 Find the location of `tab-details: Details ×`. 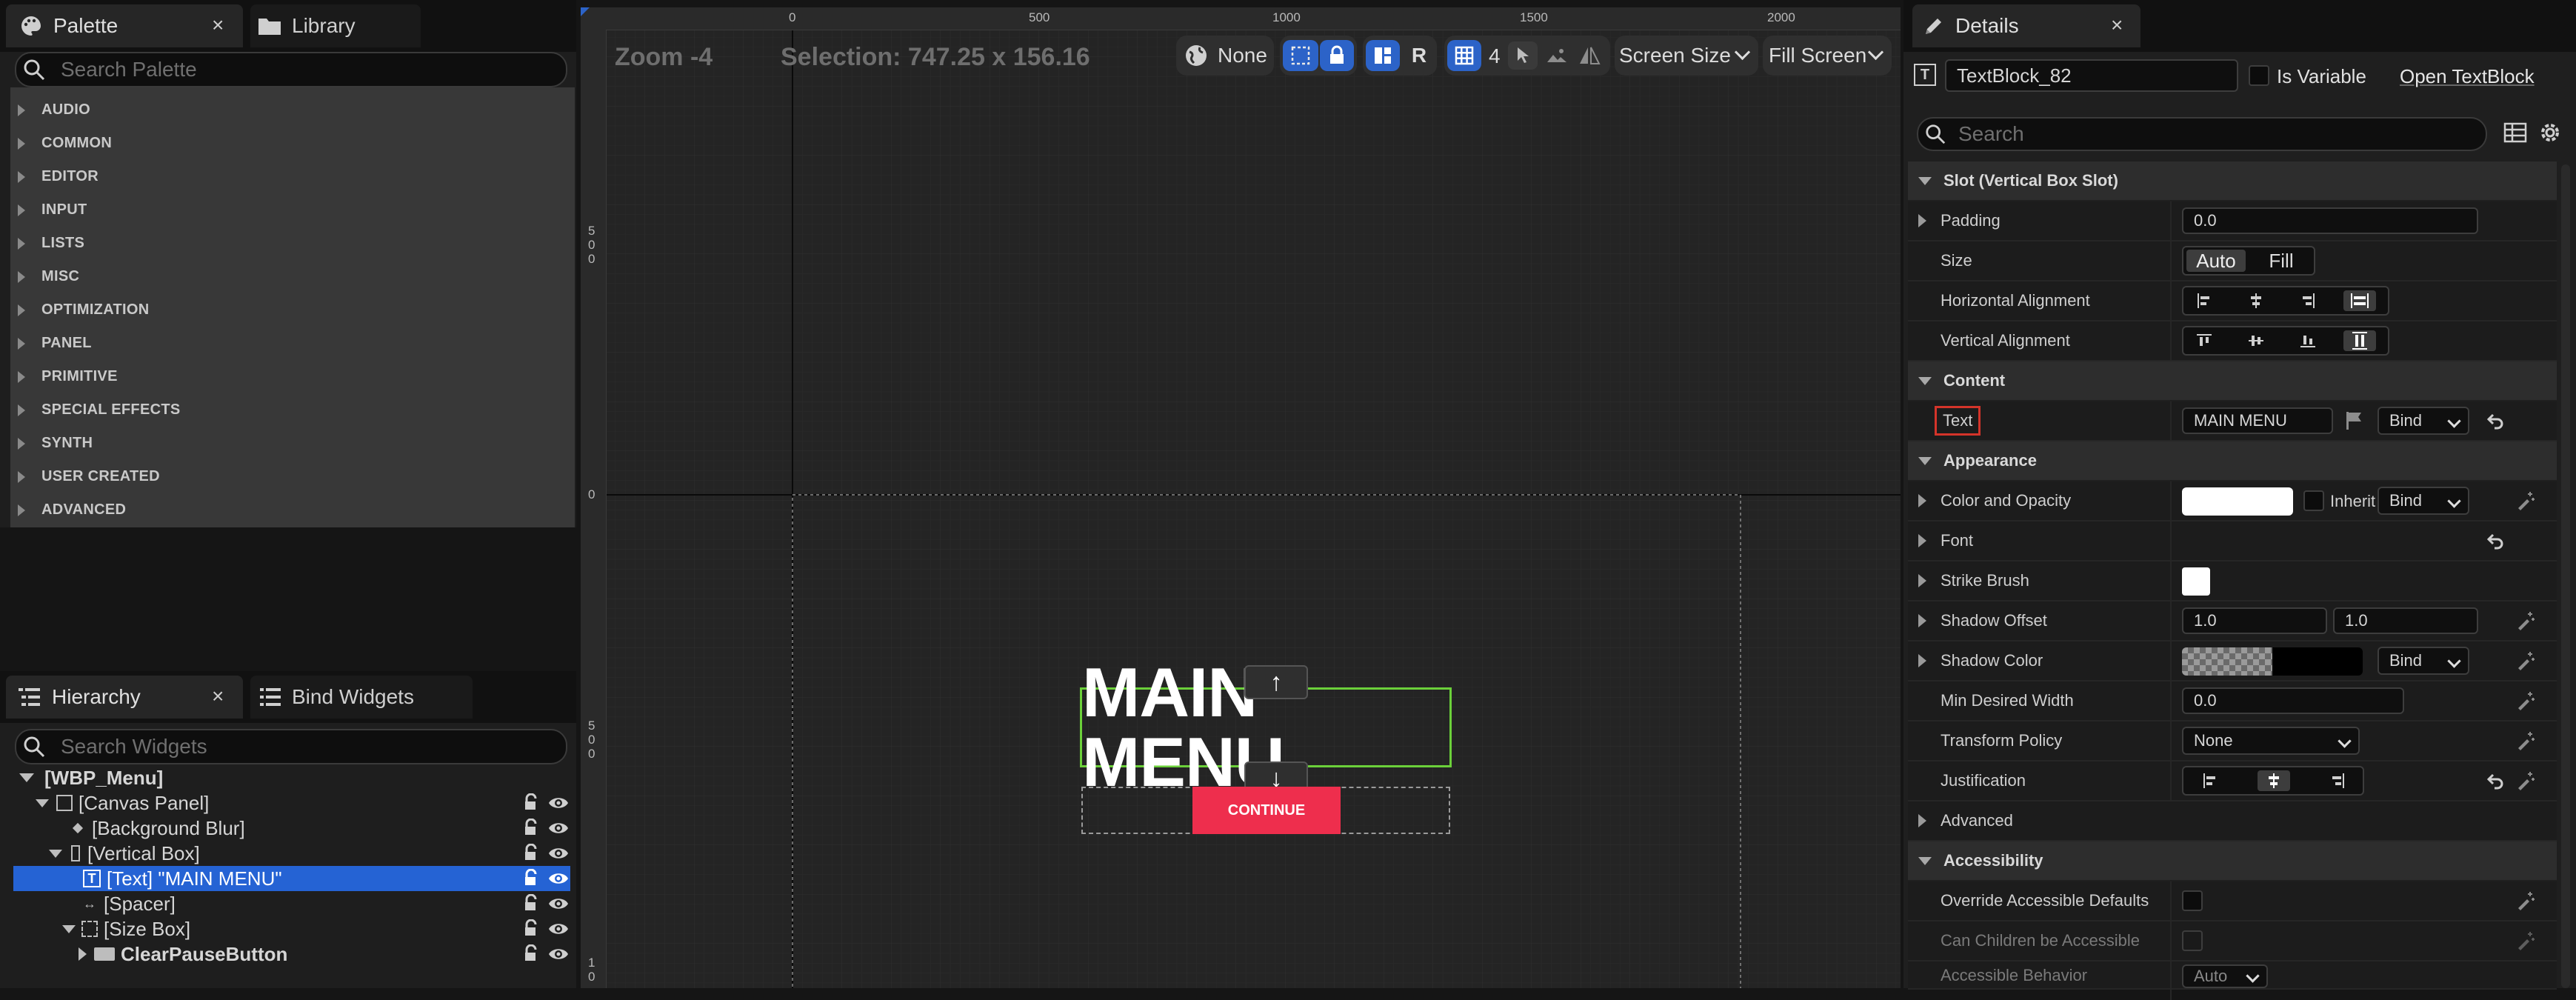

tab-details: Details × is located at coordinates (2026, 25).